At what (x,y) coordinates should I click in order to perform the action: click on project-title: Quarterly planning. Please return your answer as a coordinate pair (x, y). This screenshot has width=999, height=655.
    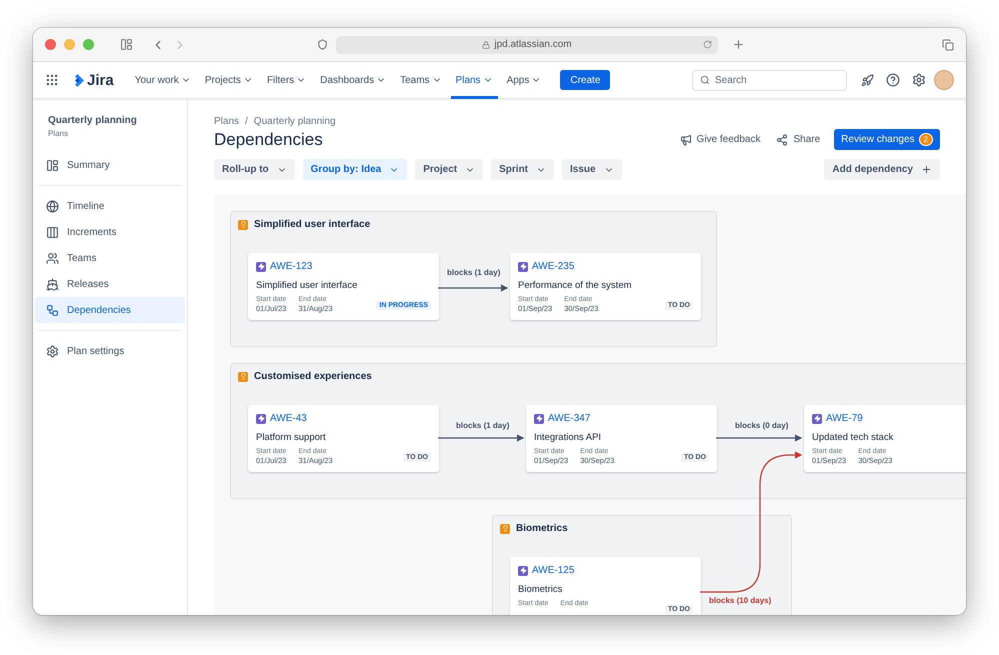
    Looking at the image, I should click on (92, 120).